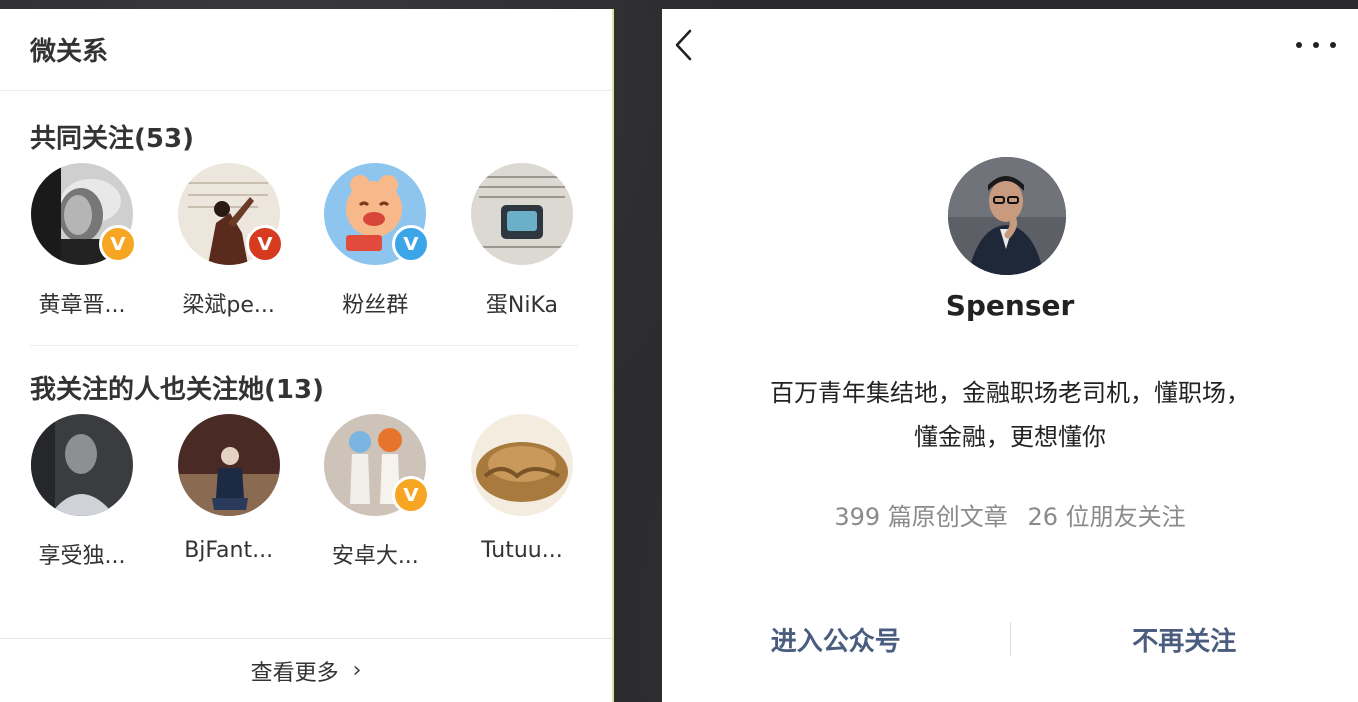 The width and height of the screenshot is (1358, 702). I want to click on chevron-left-icon, so click(684, 45).